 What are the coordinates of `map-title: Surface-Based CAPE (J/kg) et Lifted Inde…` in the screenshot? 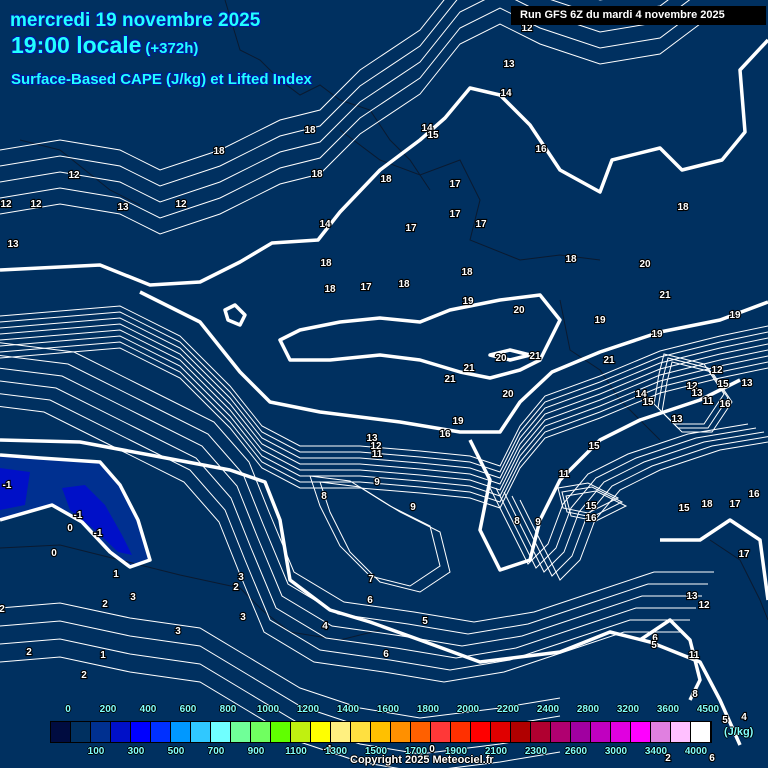 It's located at (161, 79).